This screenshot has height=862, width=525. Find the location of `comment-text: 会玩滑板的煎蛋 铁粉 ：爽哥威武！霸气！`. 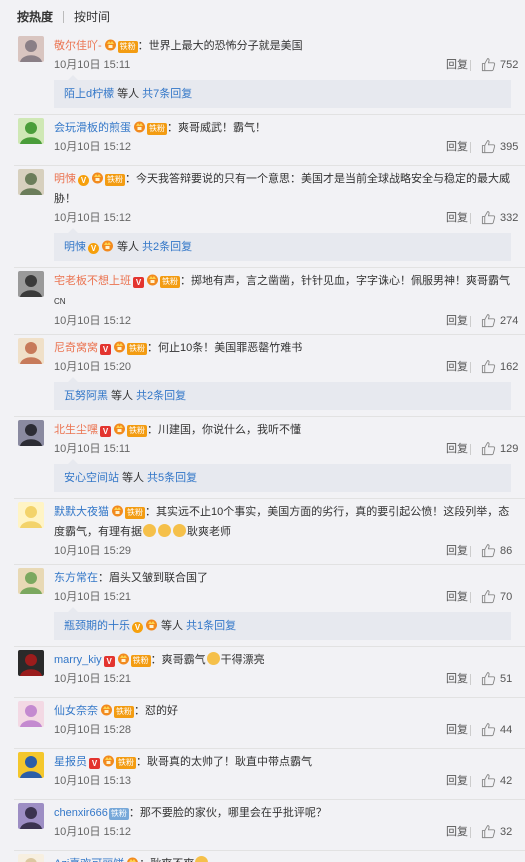

comment-text: 会玩滑板的煎蛋 铁粉 ：爽哥威武！霸气！ is located at coordinates (282, 128).